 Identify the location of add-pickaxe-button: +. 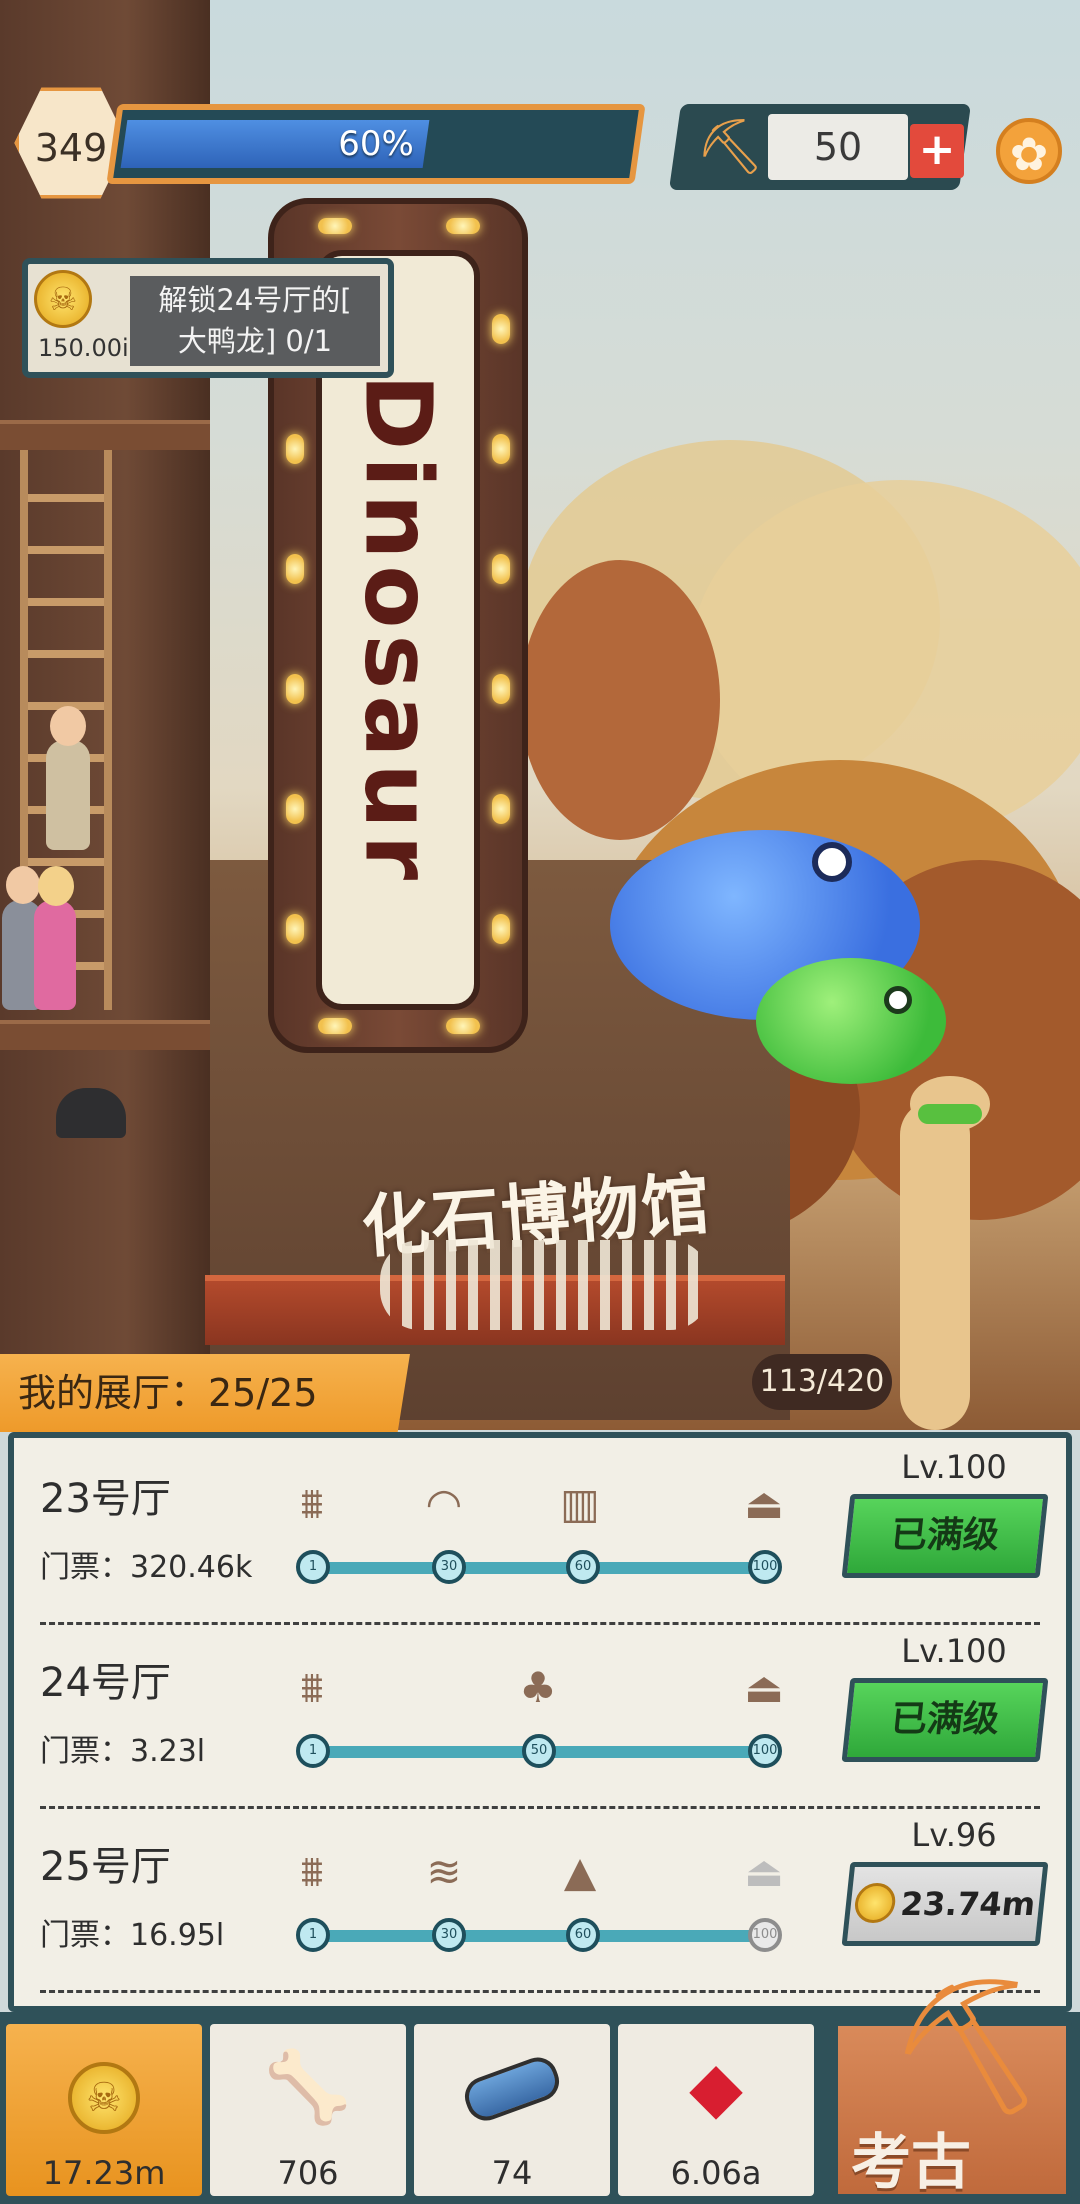
(937, 151).